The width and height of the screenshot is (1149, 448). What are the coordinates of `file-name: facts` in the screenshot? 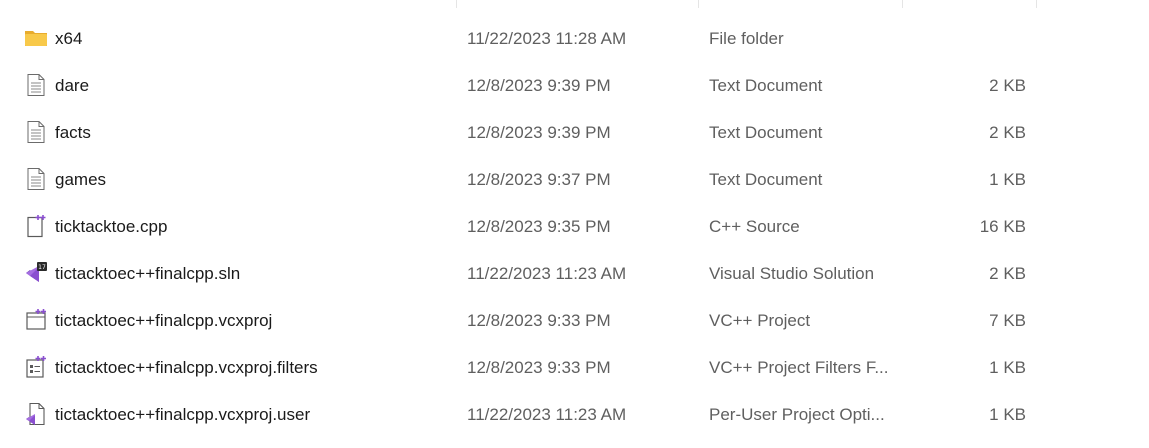 It's located at (73, 132).